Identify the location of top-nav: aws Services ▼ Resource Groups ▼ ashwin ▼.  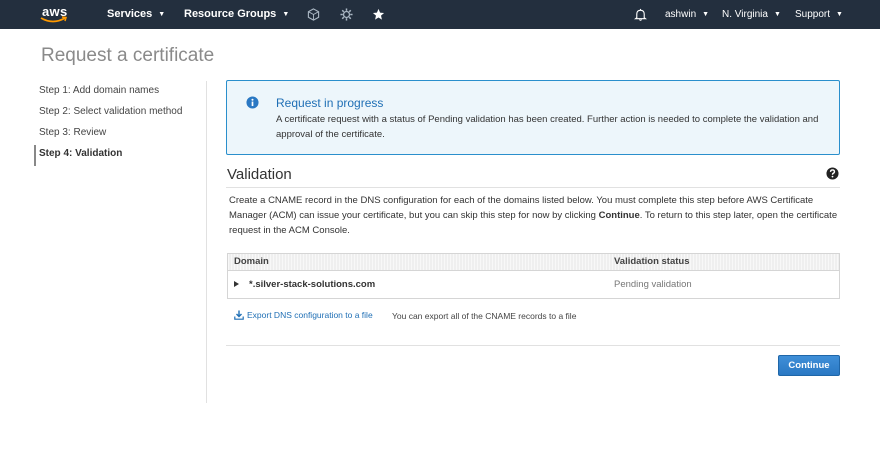
(440, 14).